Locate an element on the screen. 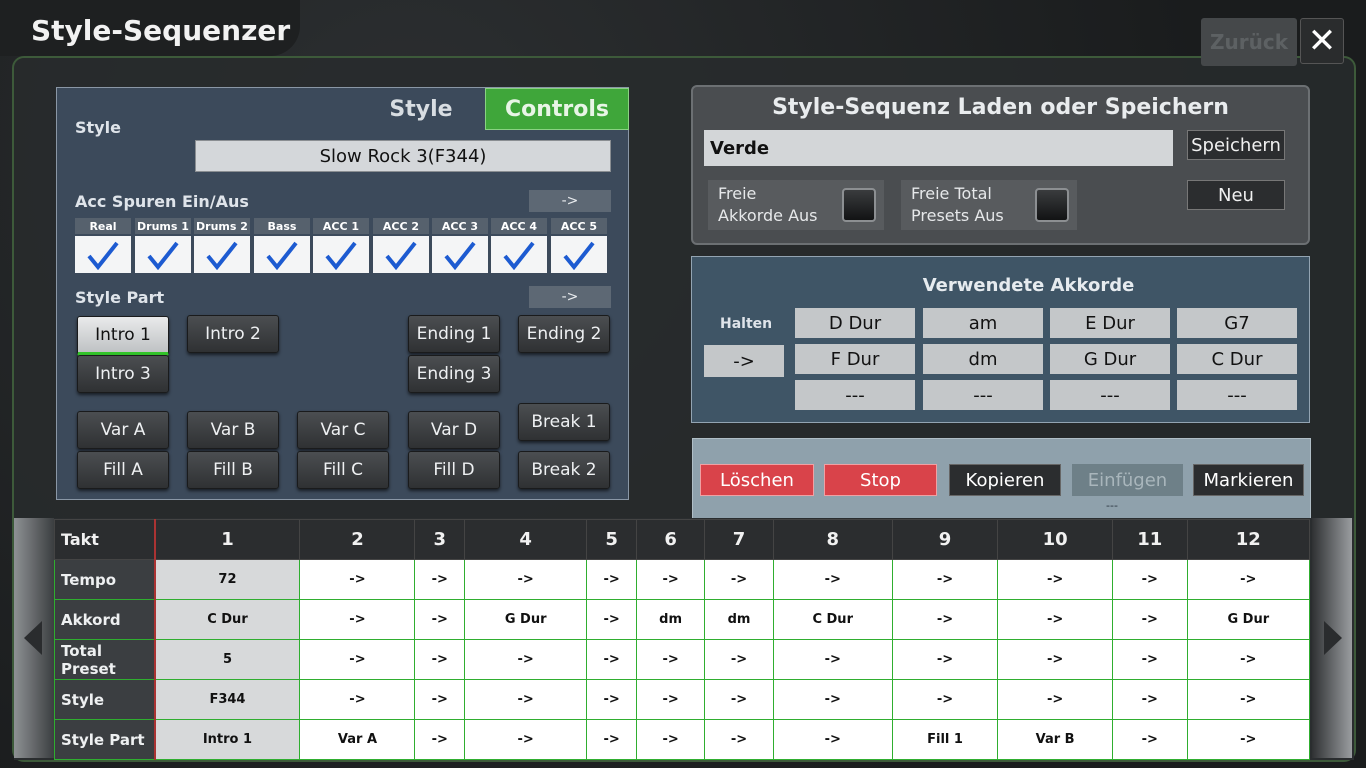 Image resolution: width=1366 pixels, height=768 pixels. delete-button: Löschen is located at coordinates (757, 480).